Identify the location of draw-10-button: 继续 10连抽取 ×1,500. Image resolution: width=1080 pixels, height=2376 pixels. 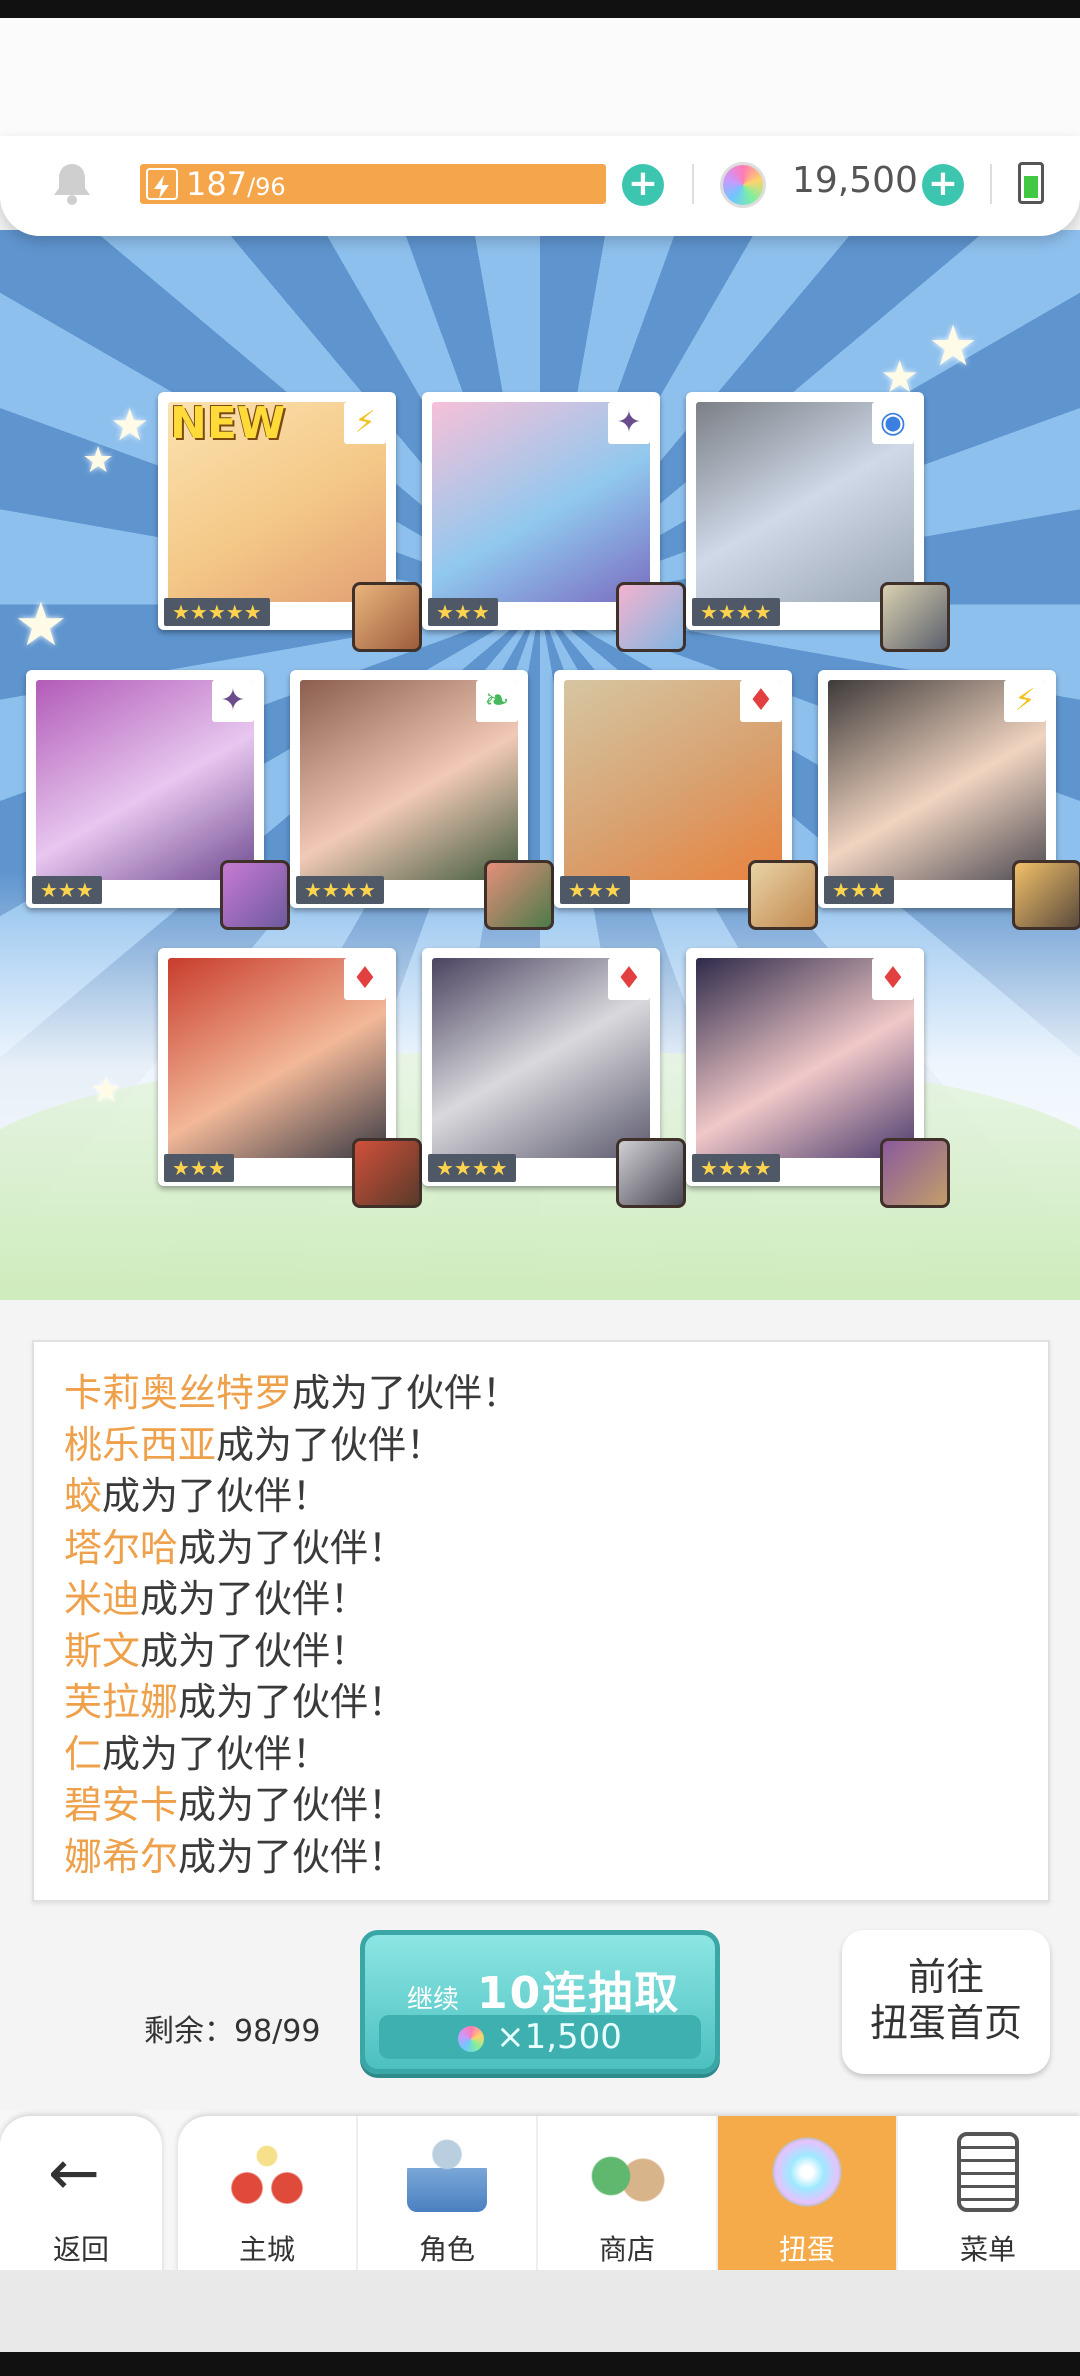
(540, 2002).